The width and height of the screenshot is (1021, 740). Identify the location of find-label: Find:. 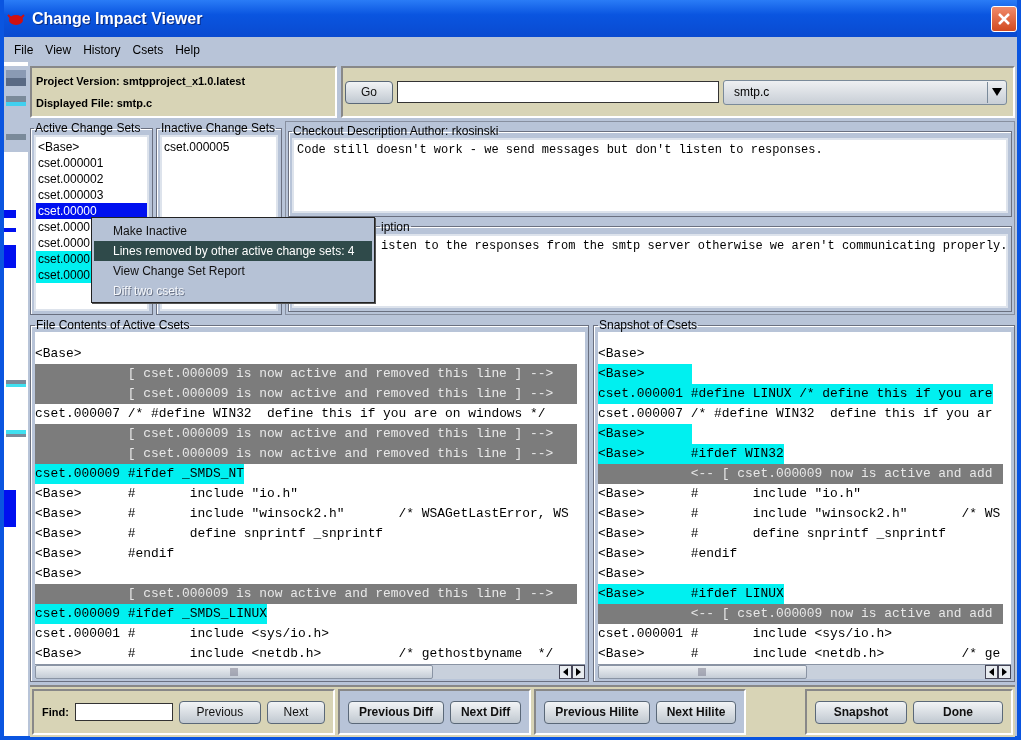
(55, 712).